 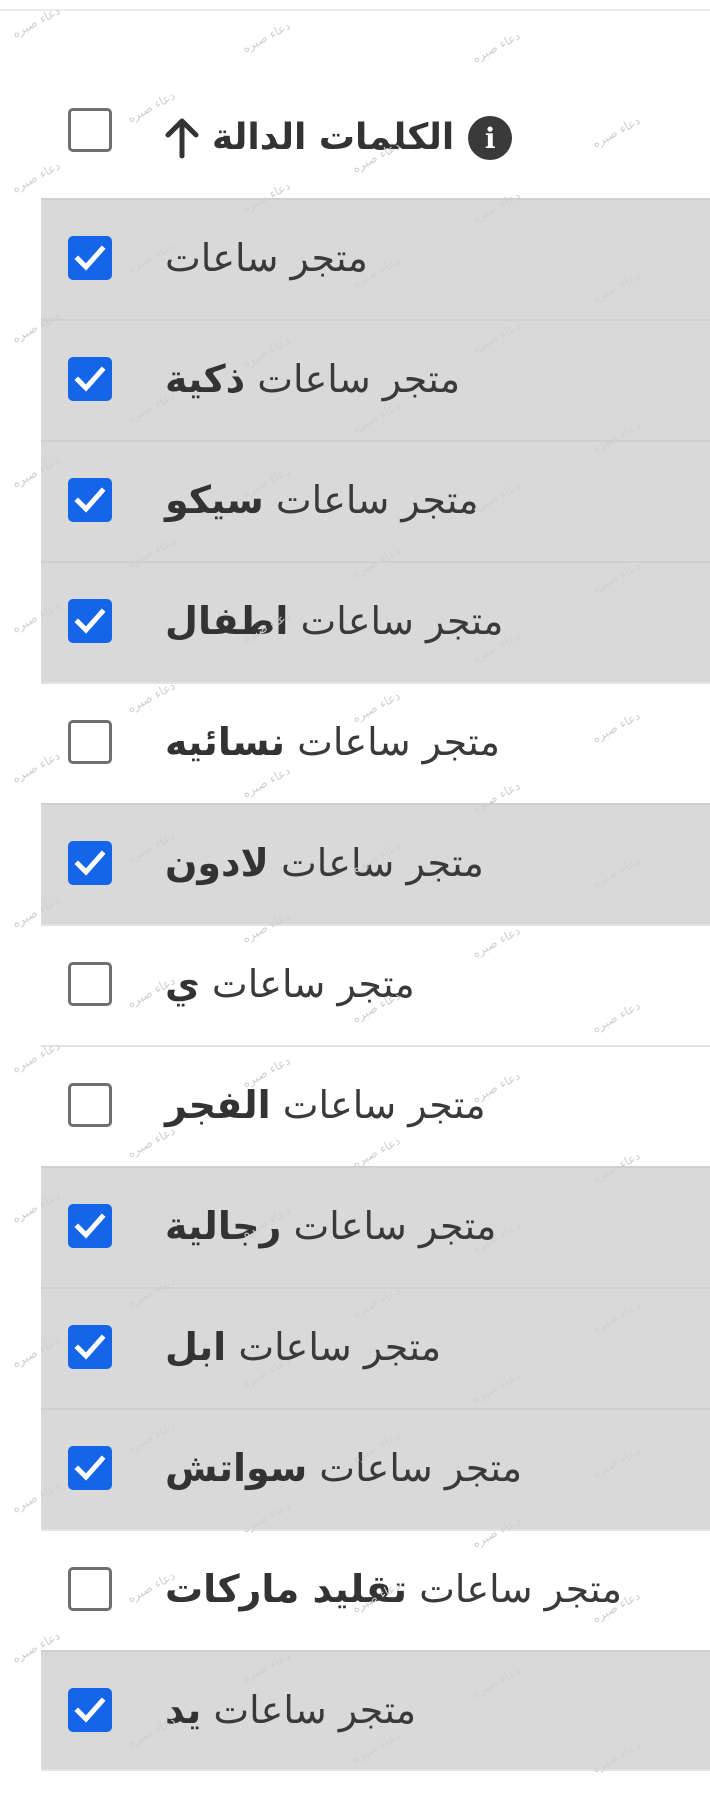 What do you see at coordinates (214, 500) in the screenshot?
I see `keyword-suffix: سيكو` at bounding box center [214, 500].